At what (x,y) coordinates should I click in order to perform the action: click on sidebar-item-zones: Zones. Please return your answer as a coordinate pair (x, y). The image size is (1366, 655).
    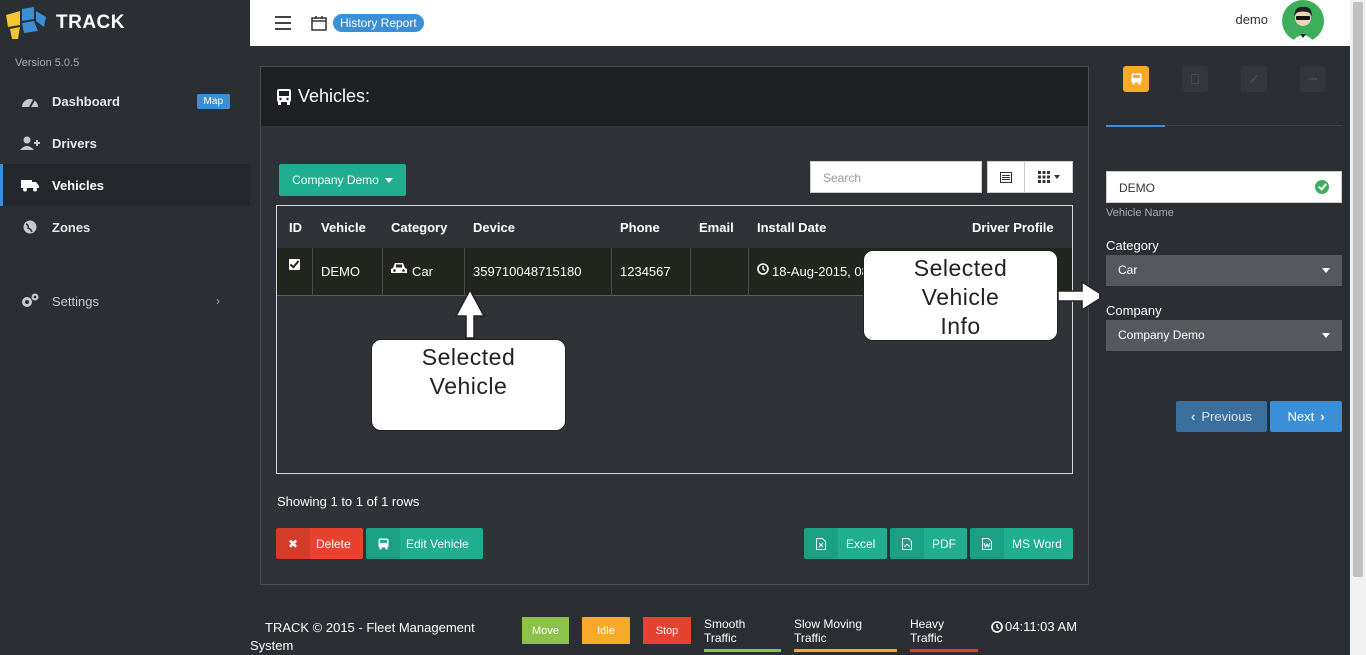
    Looking at the image, I should click on (125, 227).